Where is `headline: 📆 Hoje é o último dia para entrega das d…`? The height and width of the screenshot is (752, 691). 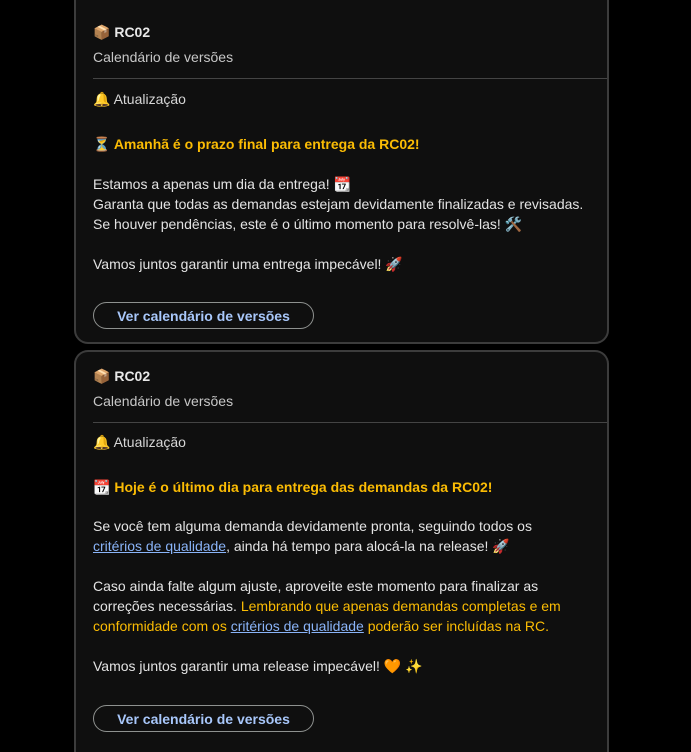
headline: 📆 Hoje é o último dia para entrega das d… is located at coordinates (292, 487).